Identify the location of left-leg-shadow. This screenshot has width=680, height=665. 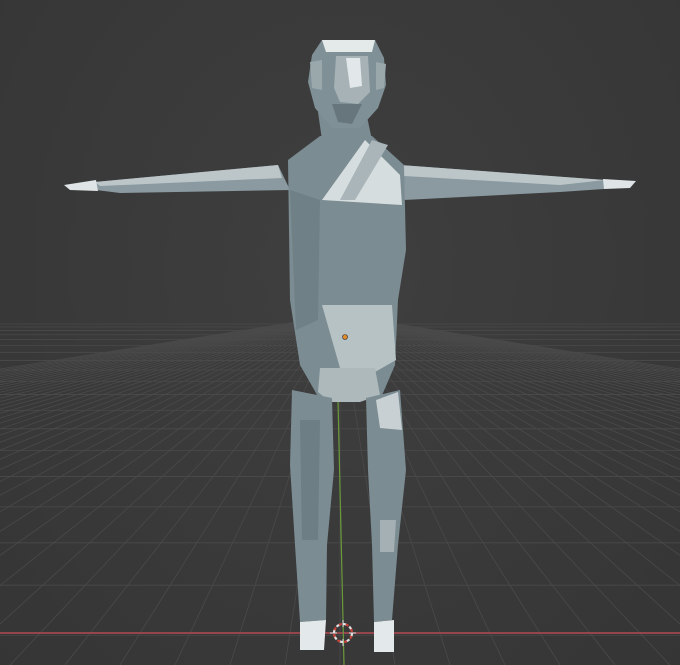
(310, 480).